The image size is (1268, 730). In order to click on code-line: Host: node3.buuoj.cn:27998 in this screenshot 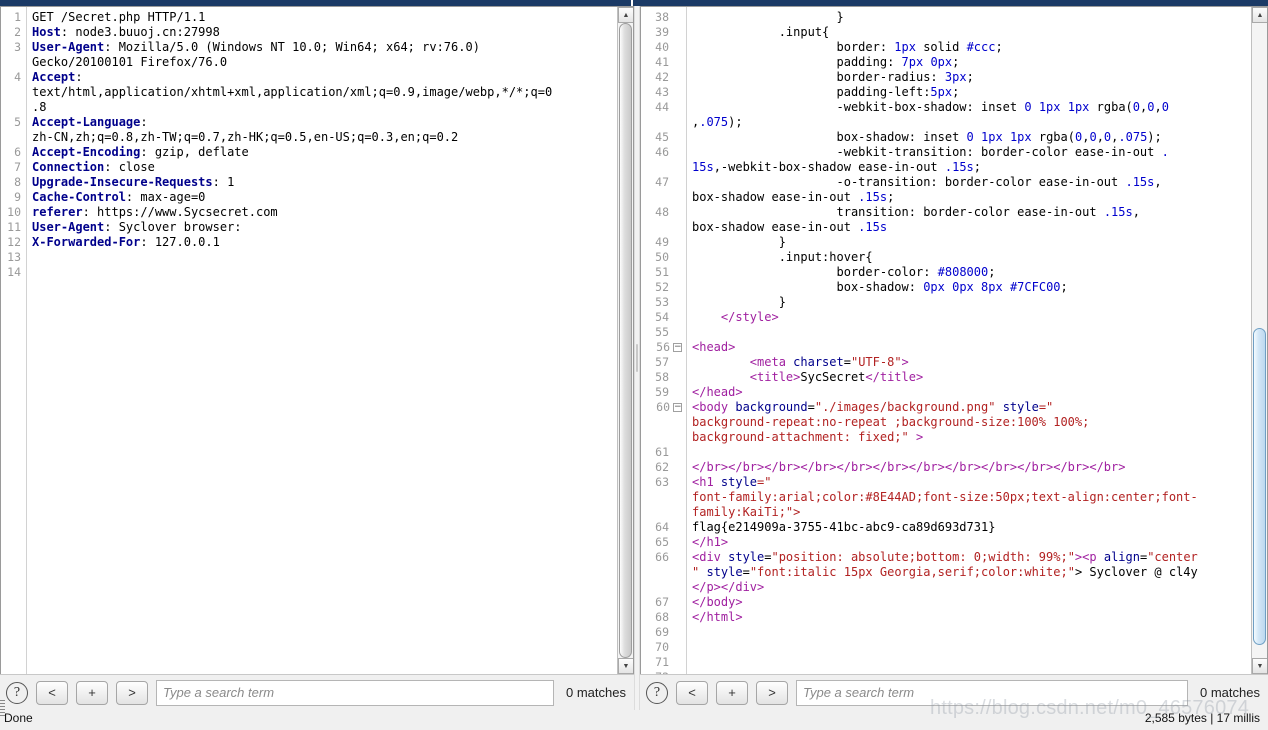, I will do `click(324, 32)`.